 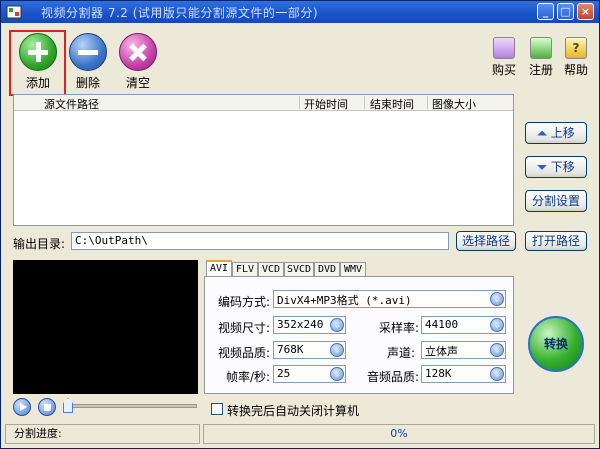 What do you see at coordinates (37, 83) in the screenshot?
I see `add-label: 添加` at bounding box center [37, 83].